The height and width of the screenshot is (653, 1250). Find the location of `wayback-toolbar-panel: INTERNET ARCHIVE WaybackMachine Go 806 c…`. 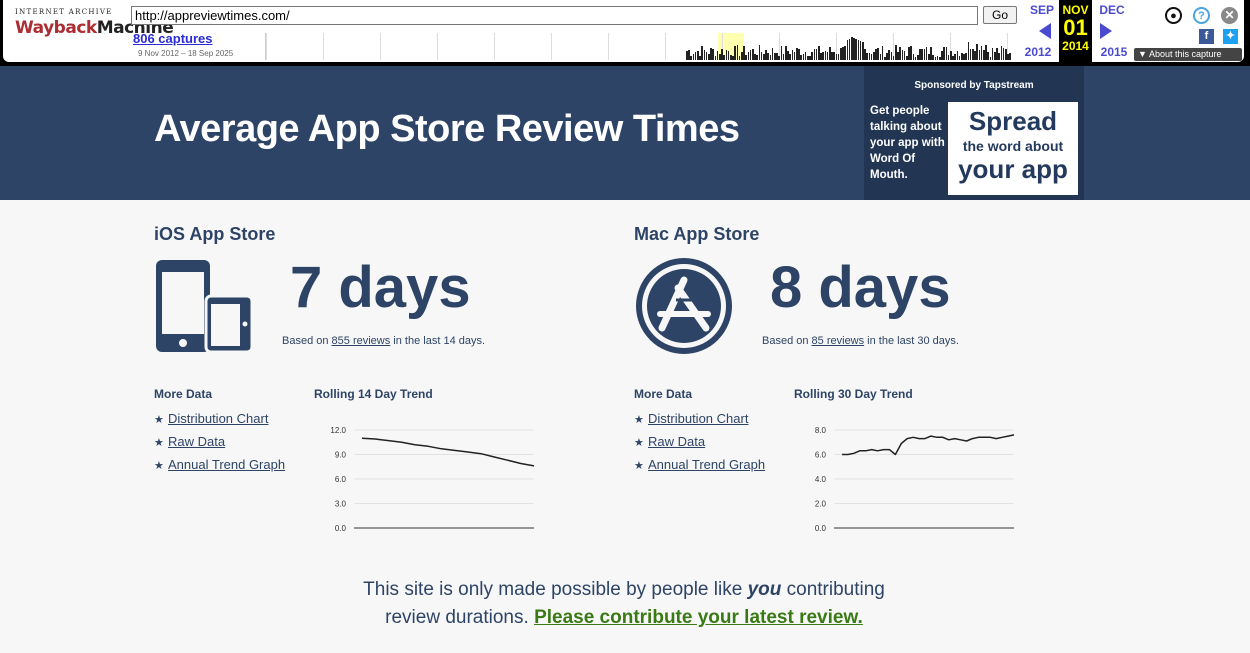

wayback-toolbar-panel: INTERNET ARCHIVE WaybackMachine Go 806 c… is located at coordinates (623, 31).